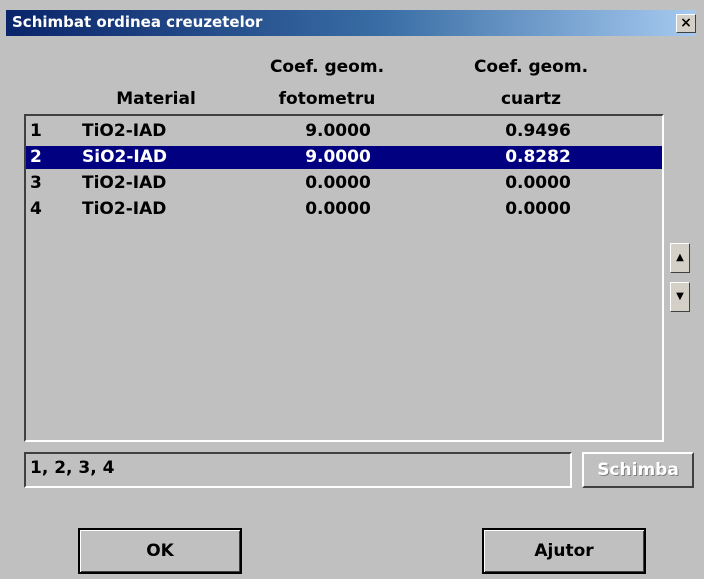 This screenshot has height=579, width=704. I want to click on help-button: Ajutor, so click(564, 551).